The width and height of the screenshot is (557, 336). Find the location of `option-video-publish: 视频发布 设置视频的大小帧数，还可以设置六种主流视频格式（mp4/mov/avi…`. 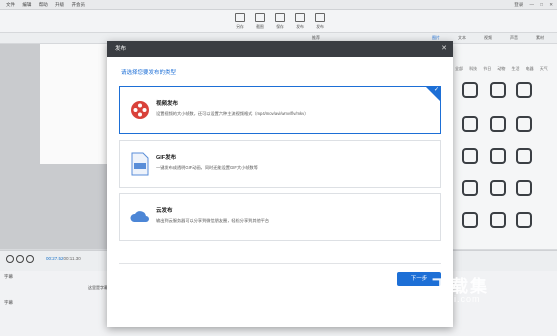

option-video-publish: 视频发布 设置视频的大小帧数，还可以设置六种主流视频格式（mp4/mov/avi… is located at coordinates (280, 110).